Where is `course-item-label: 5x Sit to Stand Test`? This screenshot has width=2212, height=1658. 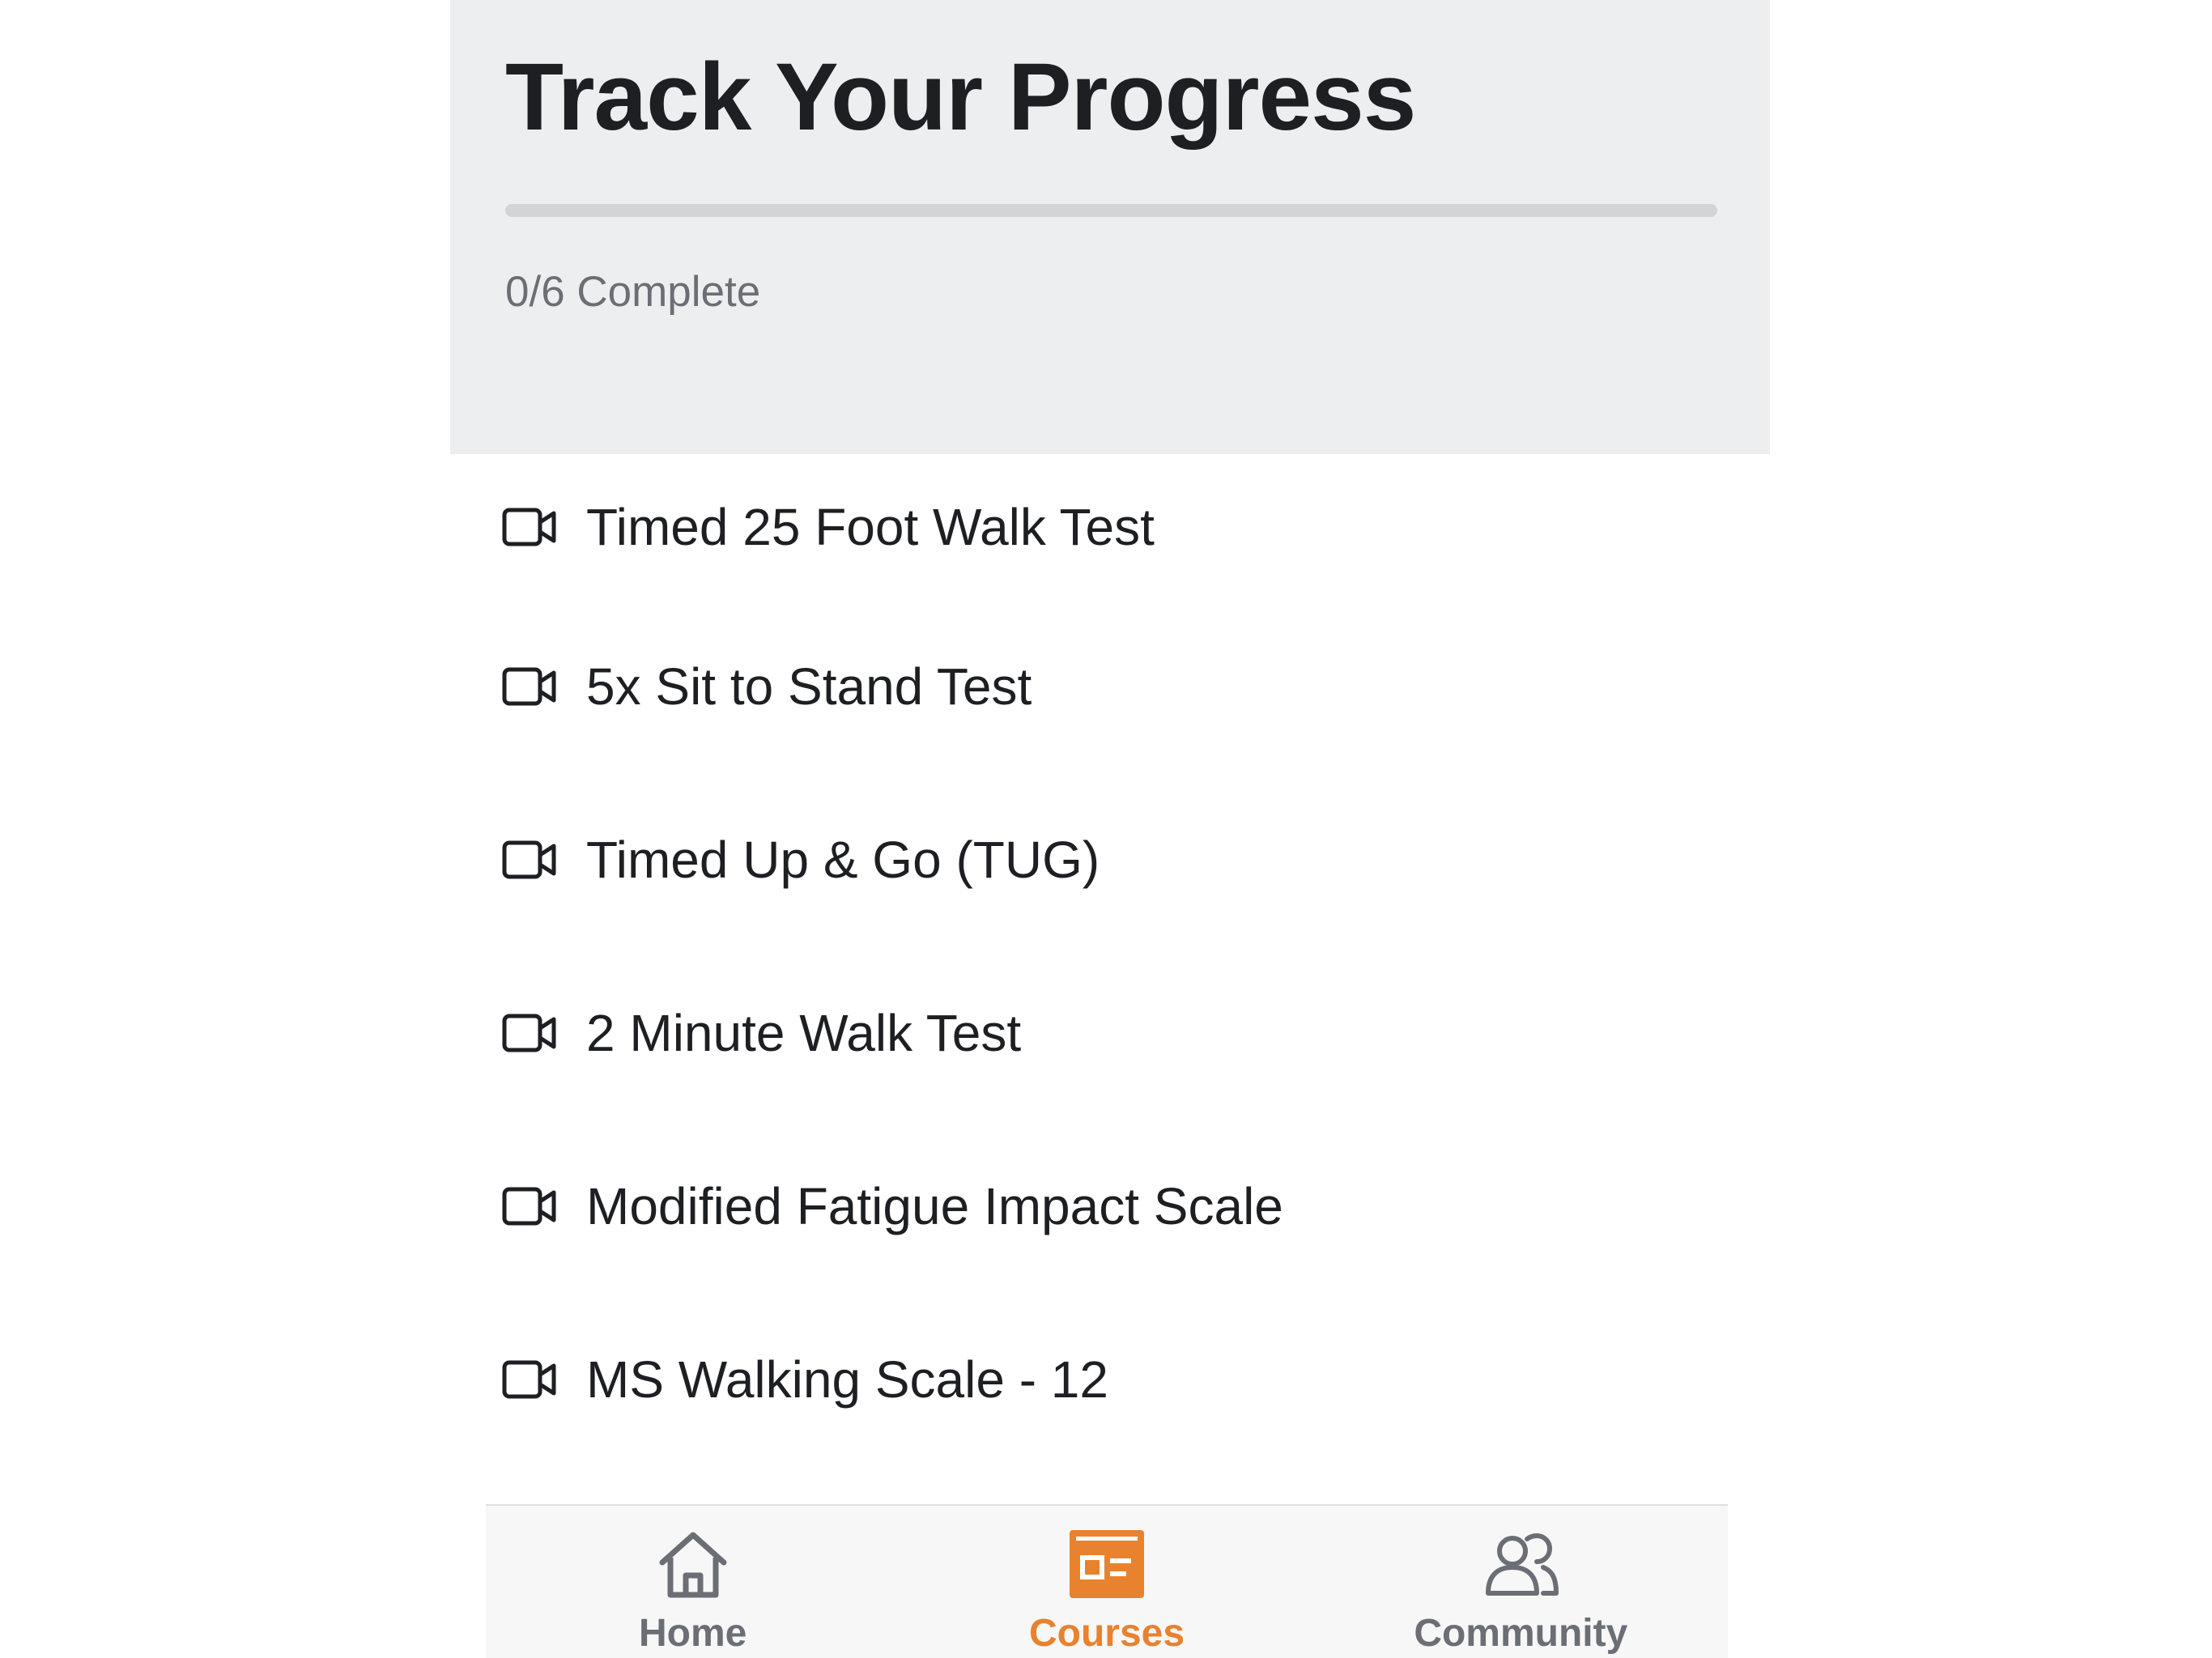 course-item-label: 5x Sit to Stand Test is located at coordinates (809, 686).